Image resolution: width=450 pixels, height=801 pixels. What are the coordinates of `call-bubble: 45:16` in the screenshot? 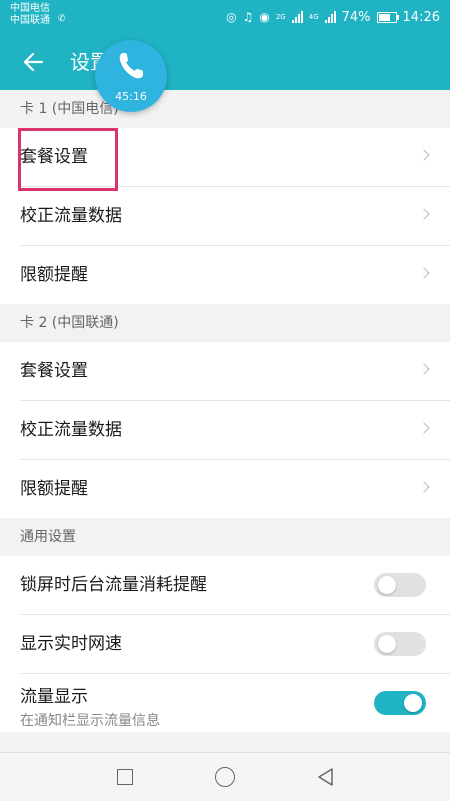 It's located at (131, 76).